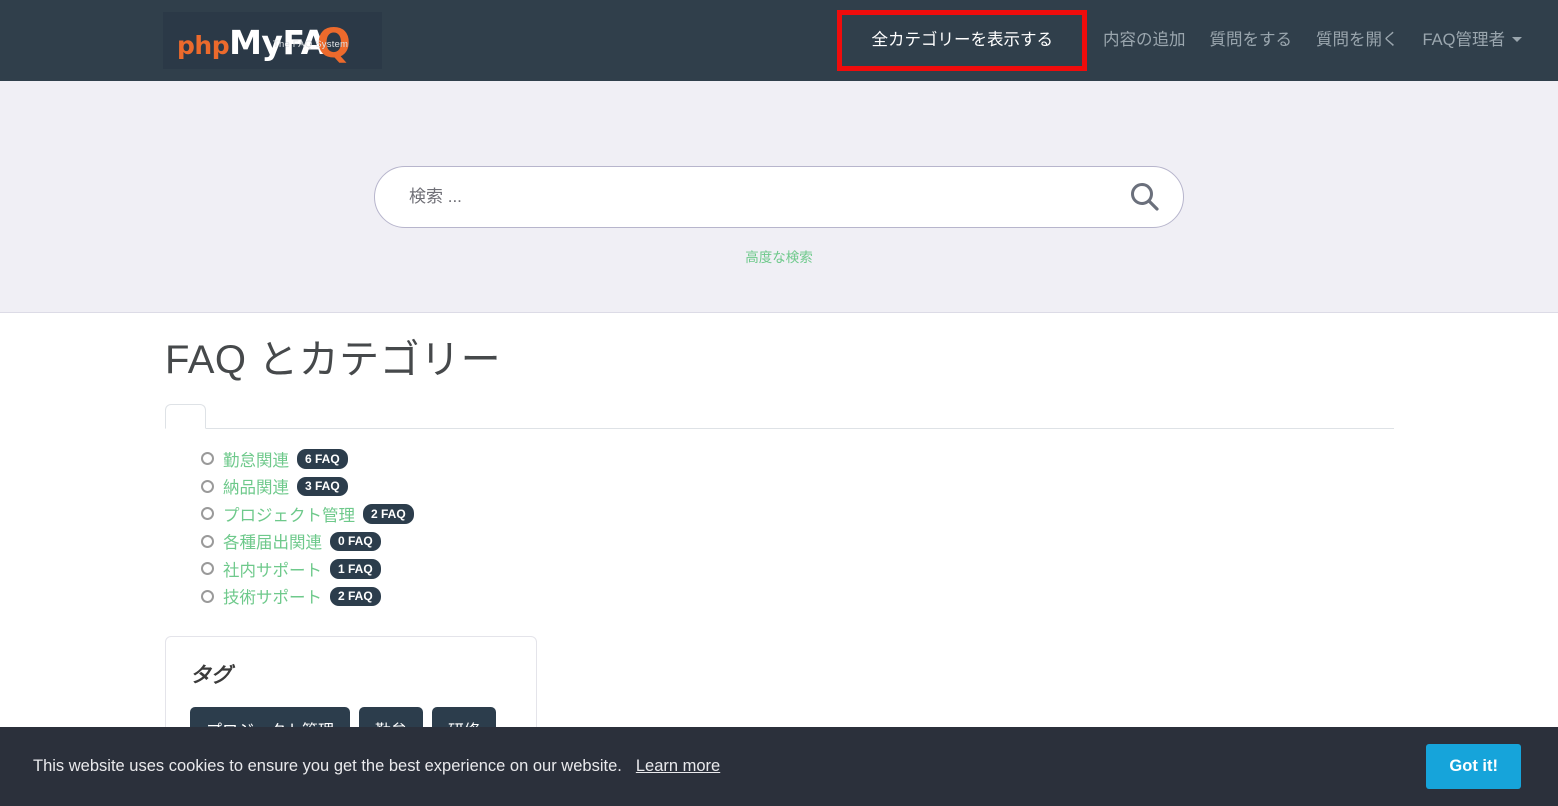 The height and width of the screenshot is (806, 1558). I want to click on category-link-3: 各種届出関連, so click(272, 541).